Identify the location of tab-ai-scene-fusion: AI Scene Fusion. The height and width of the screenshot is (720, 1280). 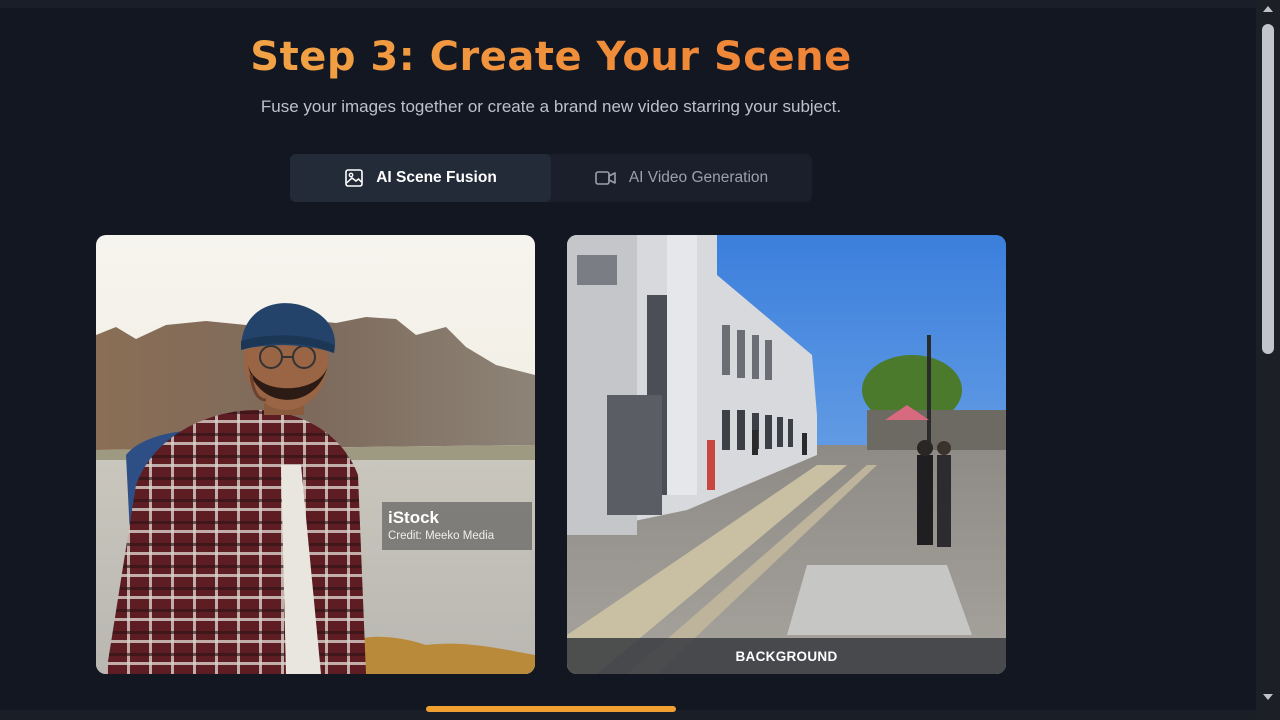
(420, 178).